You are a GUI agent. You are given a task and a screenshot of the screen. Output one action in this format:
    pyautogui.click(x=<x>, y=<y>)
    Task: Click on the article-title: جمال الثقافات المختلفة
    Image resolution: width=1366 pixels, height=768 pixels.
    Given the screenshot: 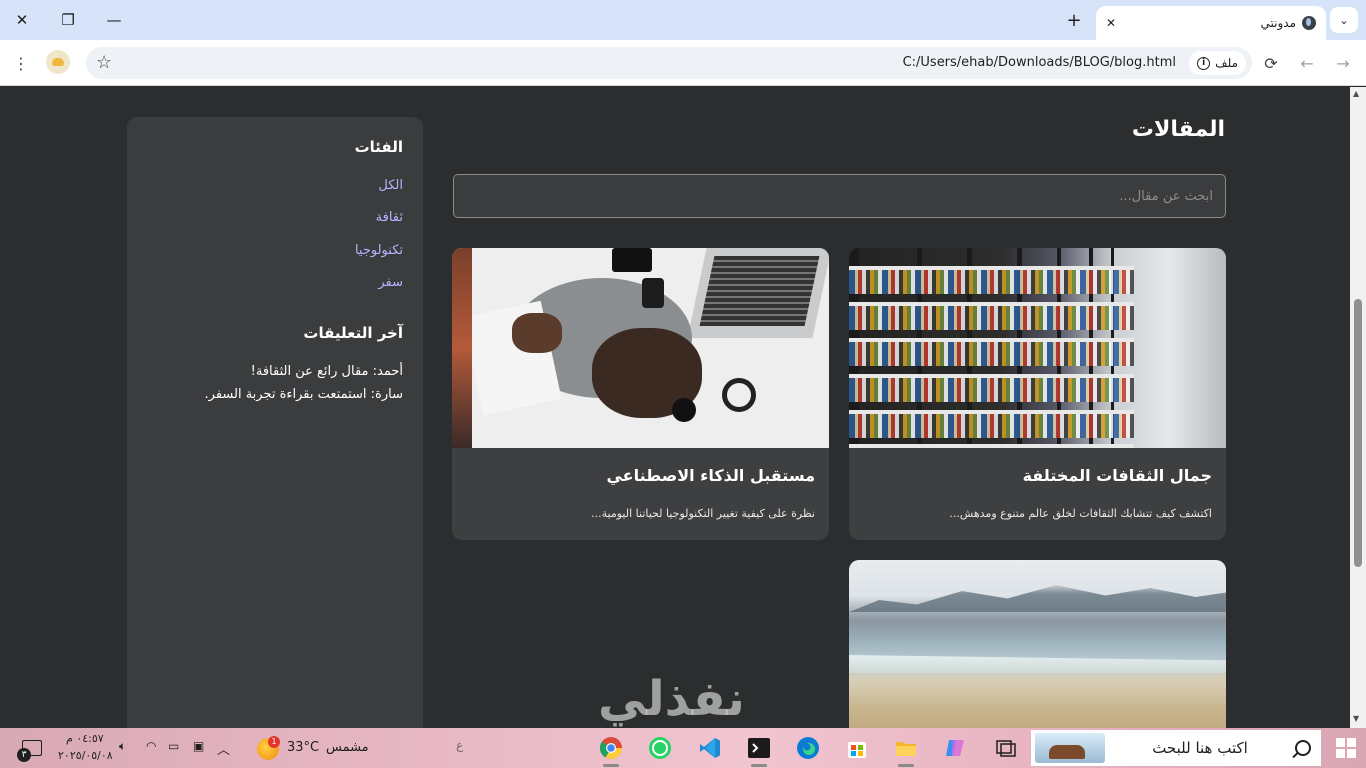 What is the action you would take?
    pyautogui.click(x=1117, y=475)
    